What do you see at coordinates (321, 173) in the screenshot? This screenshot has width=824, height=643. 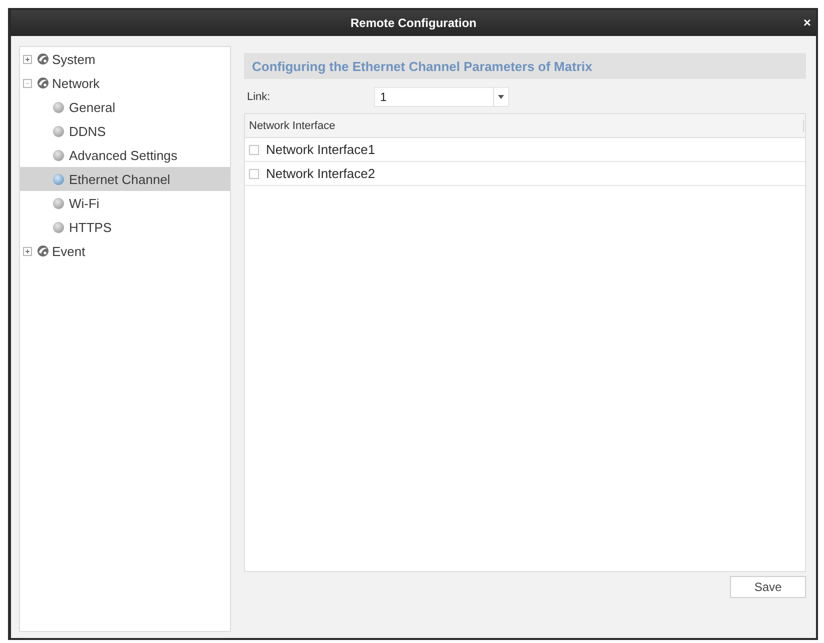 I see `interface-label: Network Interface2` at bounding box center [321, 173].